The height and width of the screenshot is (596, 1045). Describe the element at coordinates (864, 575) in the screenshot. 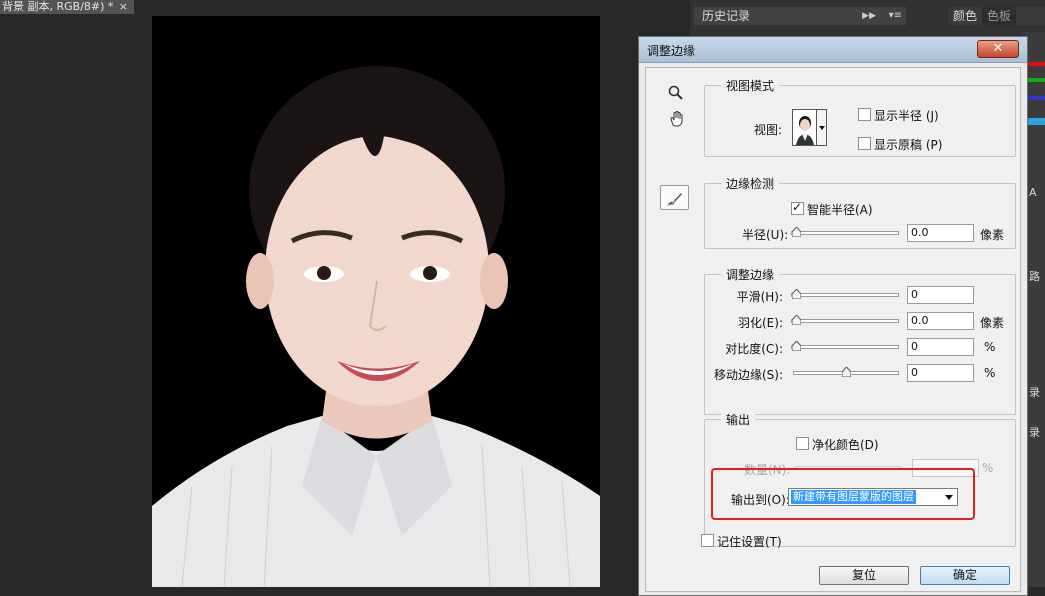

I see `reset-button: 复位` at that location.